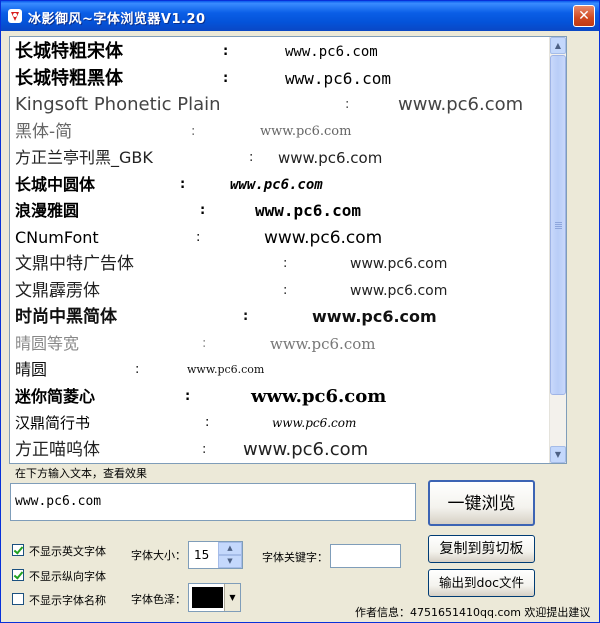 The height and width of the screenshot is (623, 600). I want to click on font-row: 文鼎中特广告体: www.pc6.com, so click(280, 264).